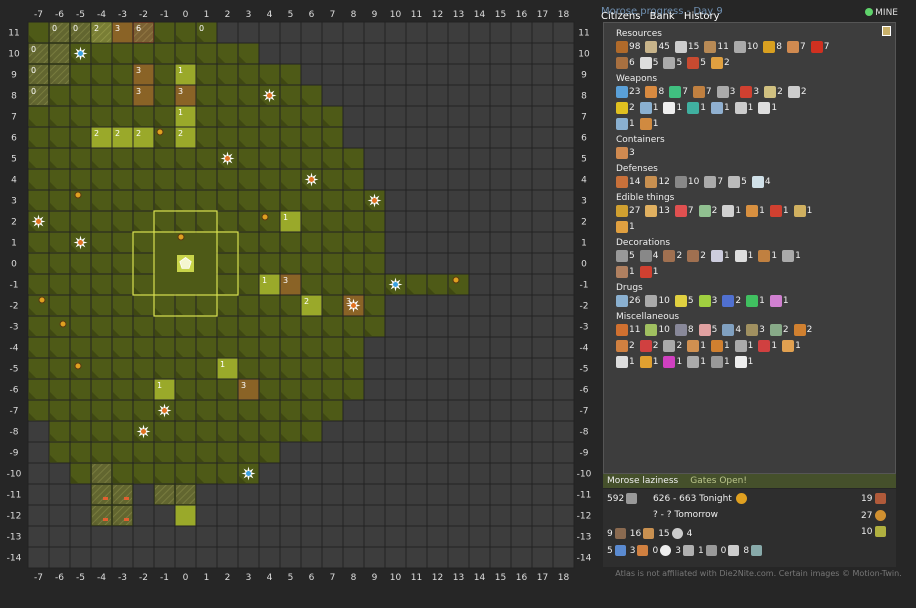  Describe the element at coordinates (625, 63) in the screenshot. I see `bank-item: 6` at that location.